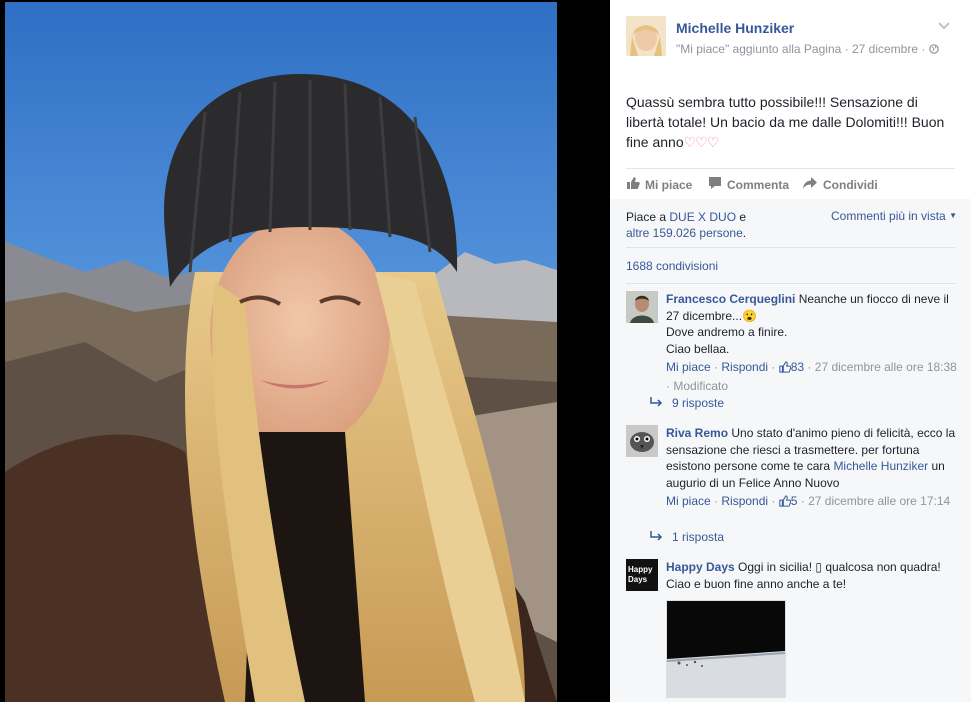 The height and width of the screenshot is (702, 971). I want to click on comment-text-line: Dove andremo a finire., so click(727, 332).